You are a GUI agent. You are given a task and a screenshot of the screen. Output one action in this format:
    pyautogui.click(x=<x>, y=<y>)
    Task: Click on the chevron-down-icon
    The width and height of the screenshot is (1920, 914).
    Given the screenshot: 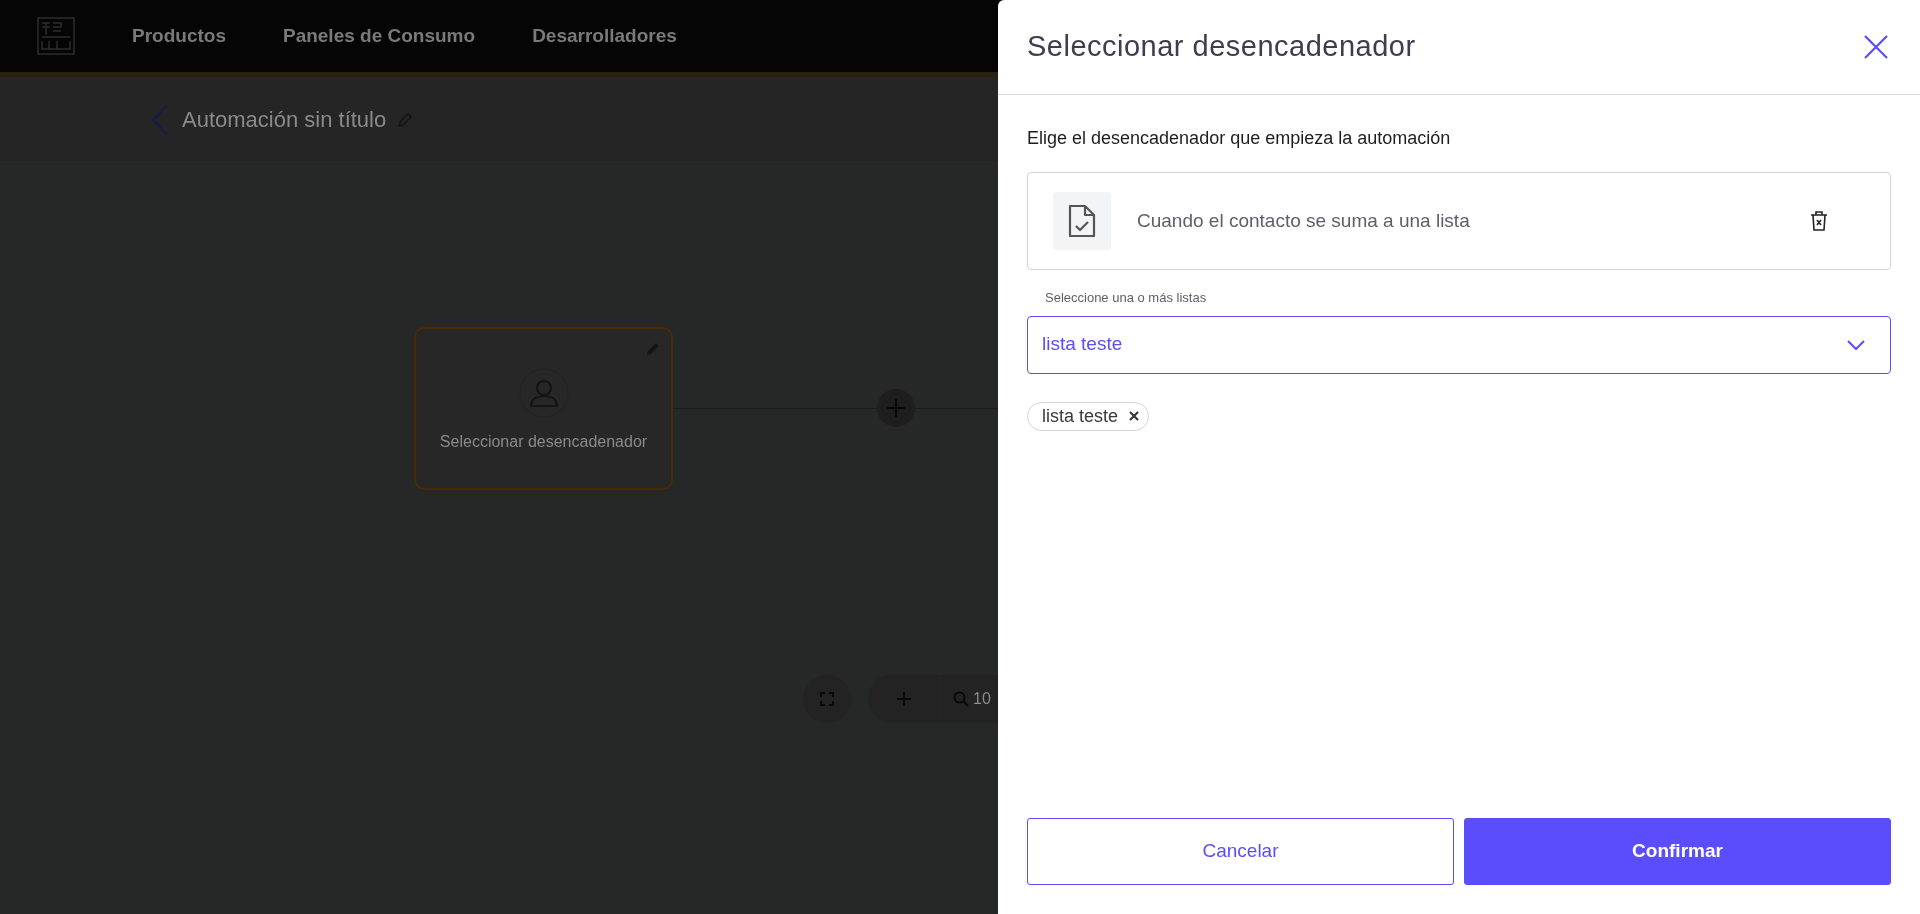 What is the action you would take?
    pyautogui.click(x=1856, y=344)
    